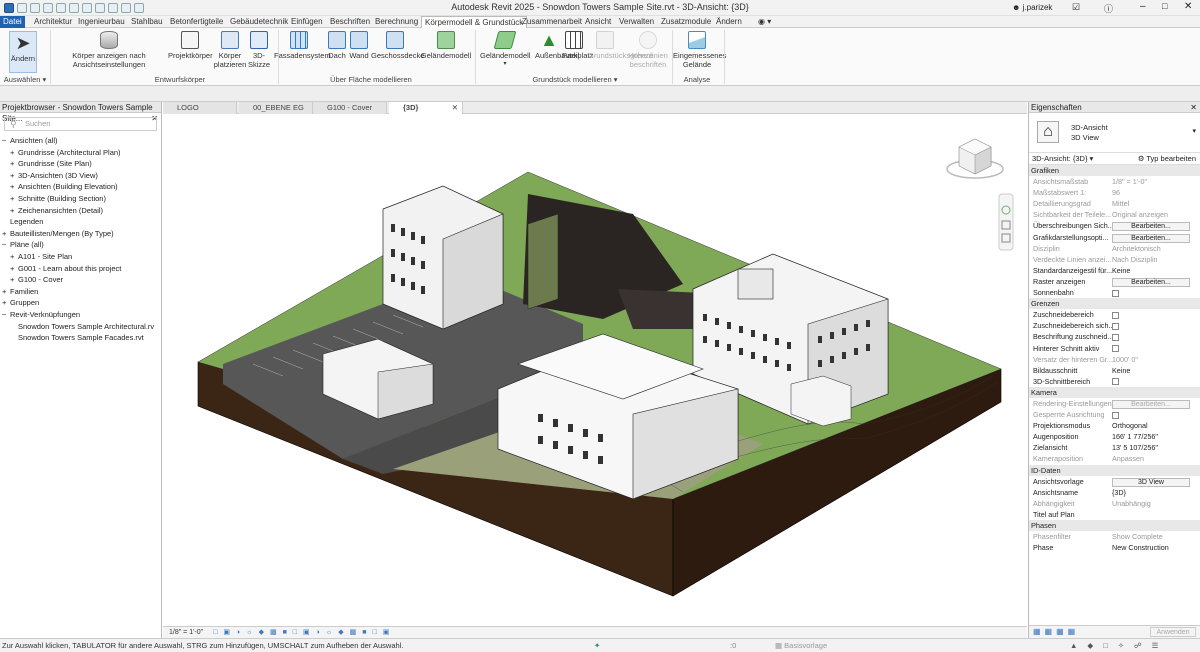 Image resolution: width=1200 pixels, height=652 pixels. I want to click on place-mass-button: Körper platzieren, so click(230, 50).